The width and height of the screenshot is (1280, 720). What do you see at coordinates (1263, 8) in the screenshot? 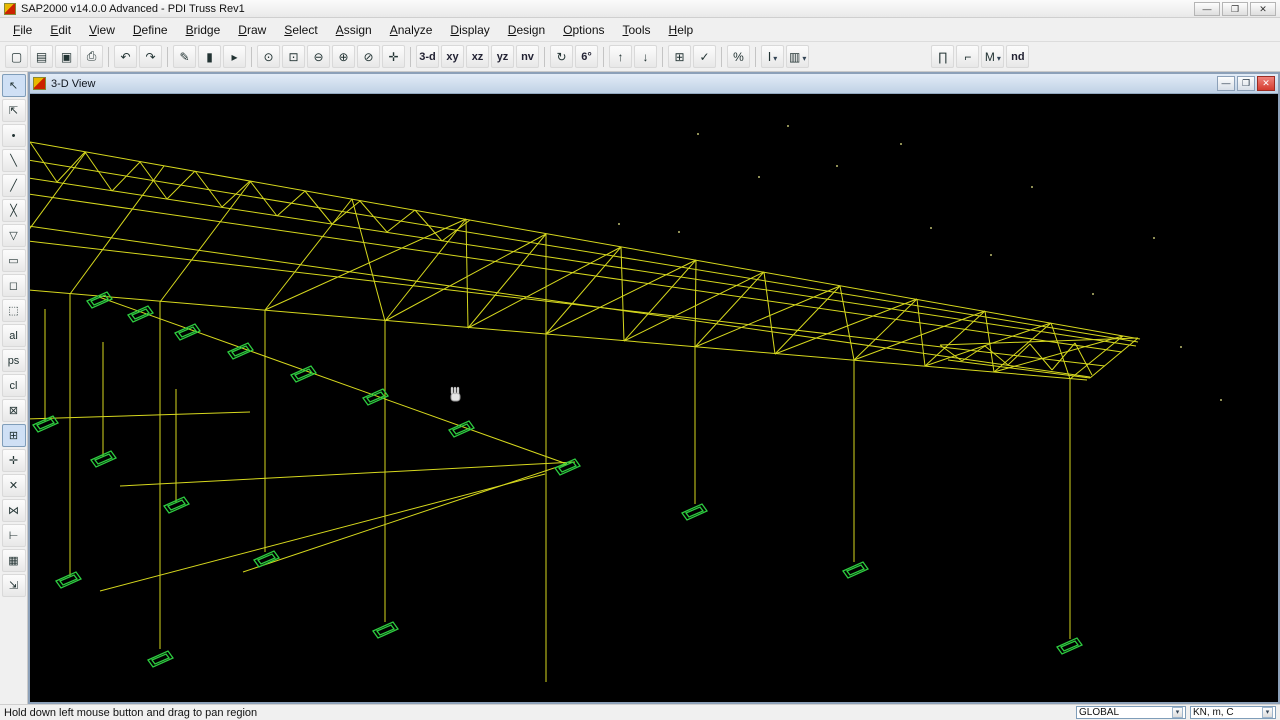
I see `close-button: ✕` at bounding box center [1263, 8].